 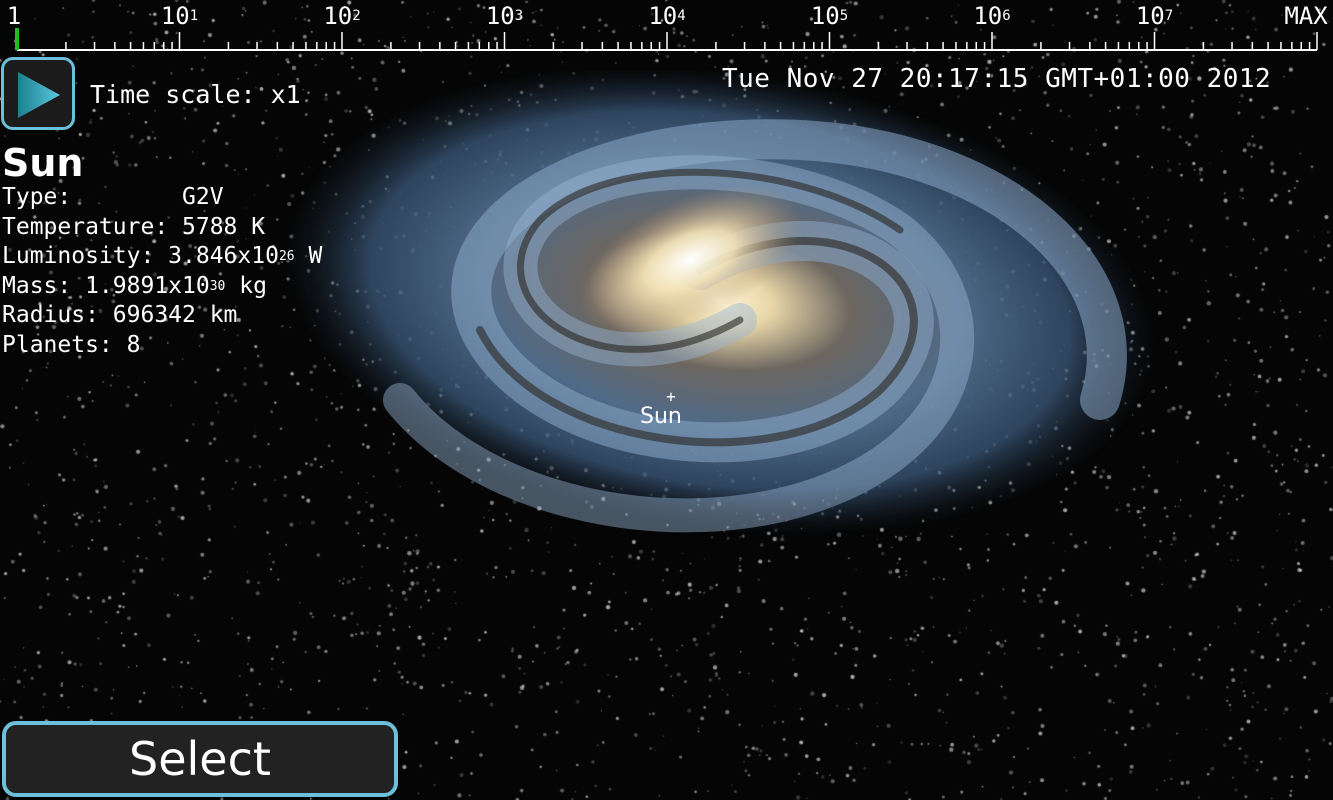 I want to click on scale-label-base: MAX, so click(x=1306, y=16).